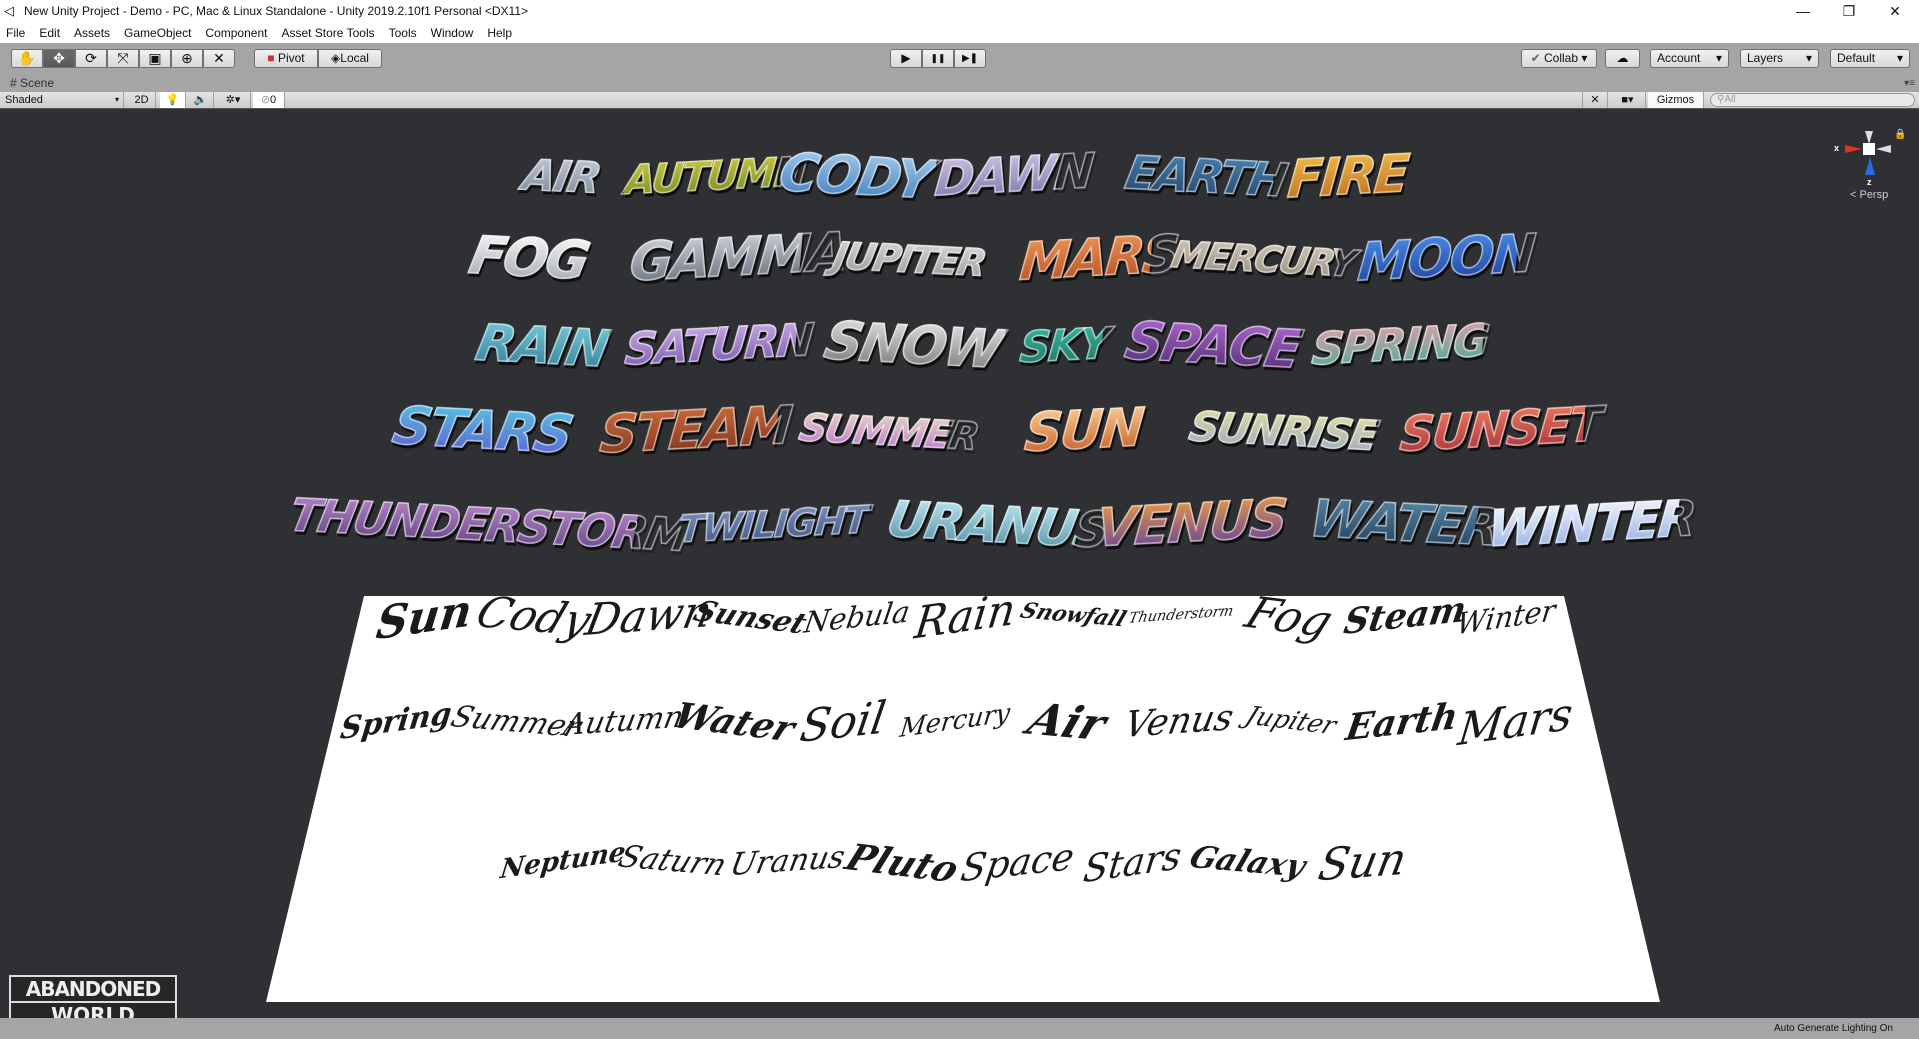  Describe the element at coordinates (1283, 430) in the screenshot. I see `graffiti-piece: SUNRISE` at that location.